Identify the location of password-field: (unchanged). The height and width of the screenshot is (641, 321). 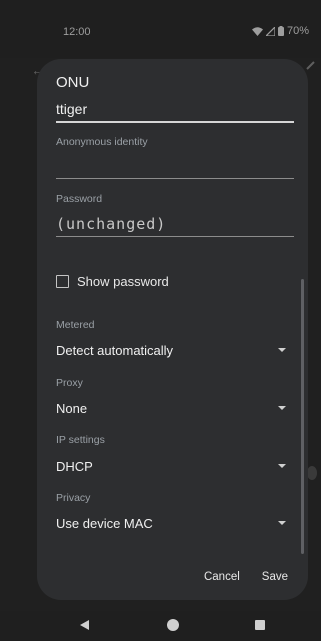
(111, 224).